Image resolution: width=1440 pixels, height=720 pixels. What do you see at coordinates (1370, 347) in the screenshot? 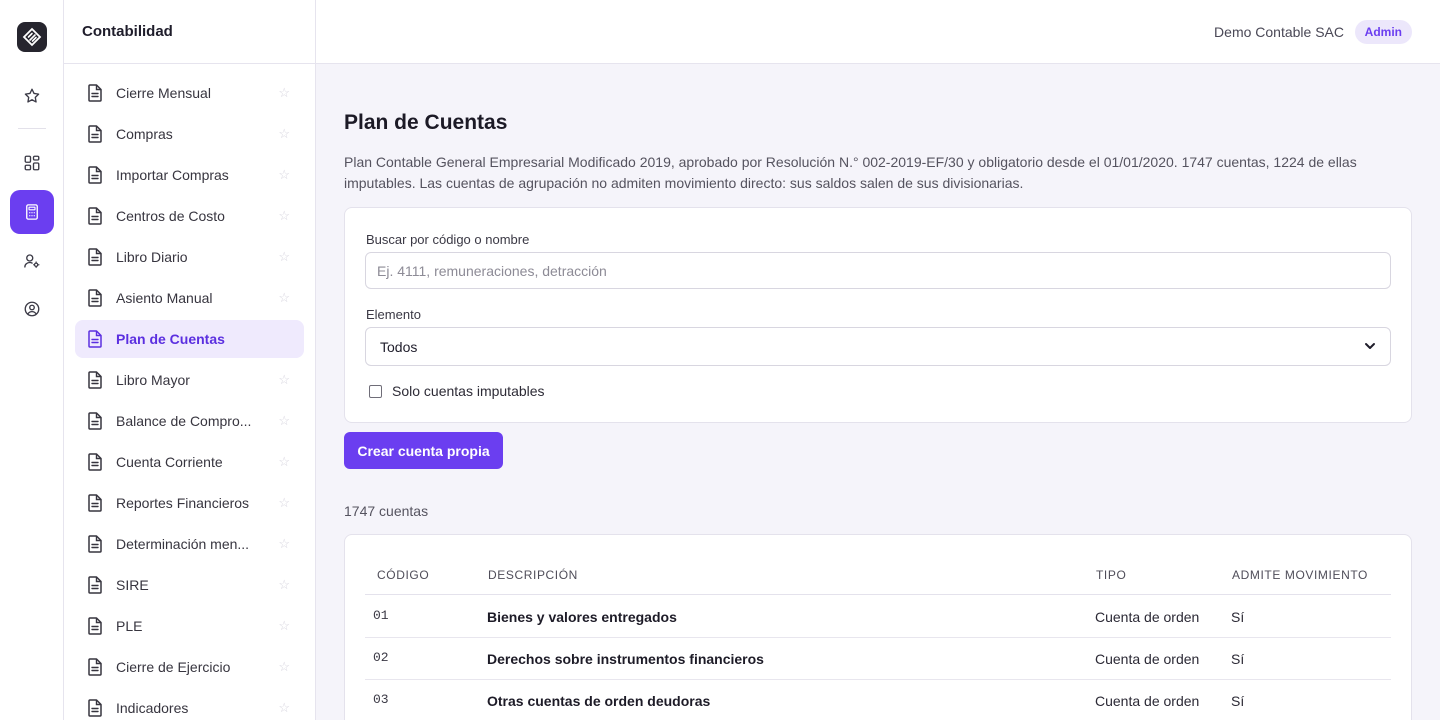
I see `chevron-down-icon` at bounding box center [1370, 347].